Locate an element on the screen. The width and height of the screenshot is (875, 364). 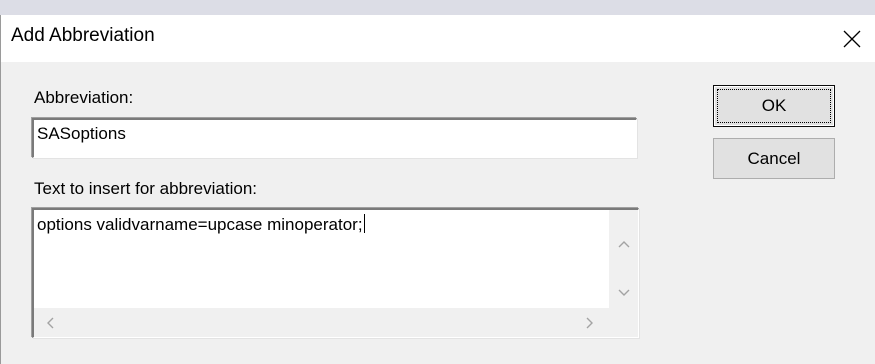
close-icon is located at coordinates (852, 38).